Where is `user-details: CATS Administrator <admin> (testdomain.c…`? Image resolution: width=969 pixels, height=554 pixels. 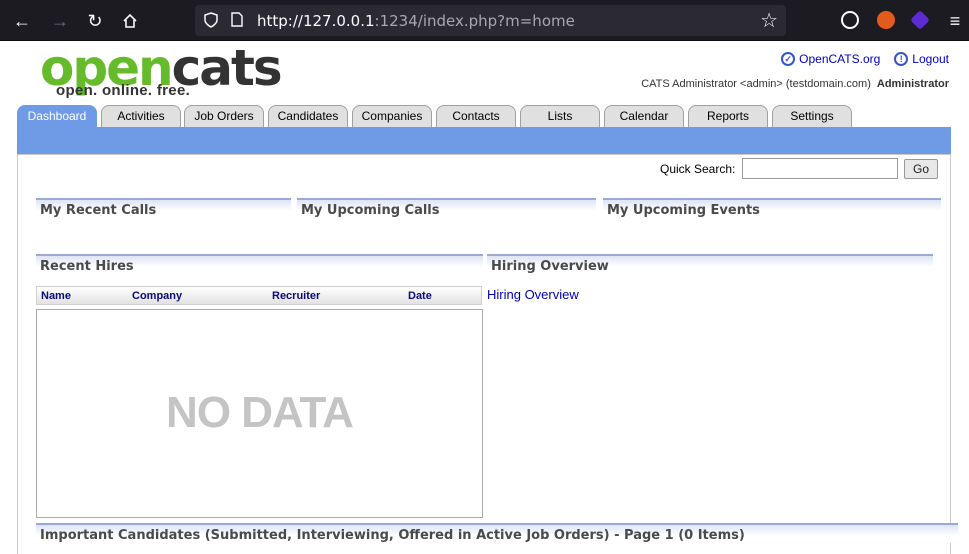 user-details: CATS Administrator <admin> (testdomain.c… is located at coordinates (756, 84).